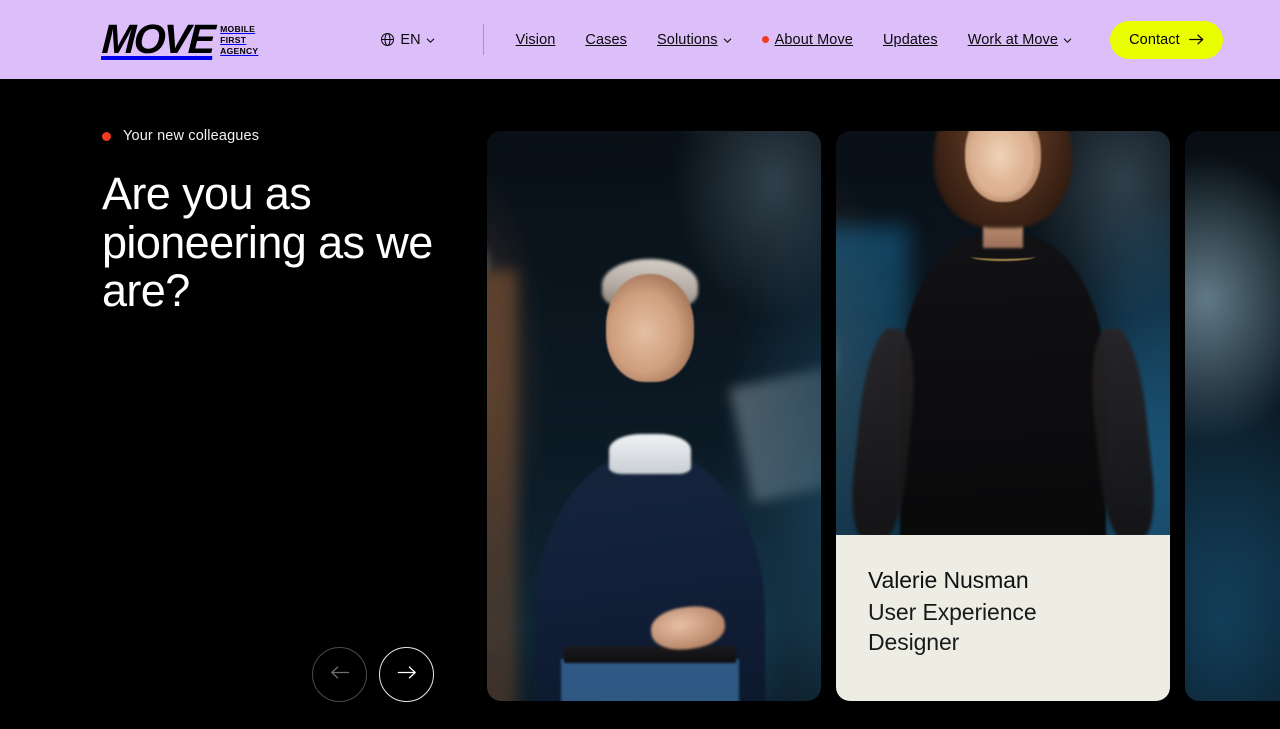 This screenshot has height=729, width=1280. Describe the element at coordinates (267, 242) in the screenshot. I see `page-title: Are you as pioneering as we are?` at that location.